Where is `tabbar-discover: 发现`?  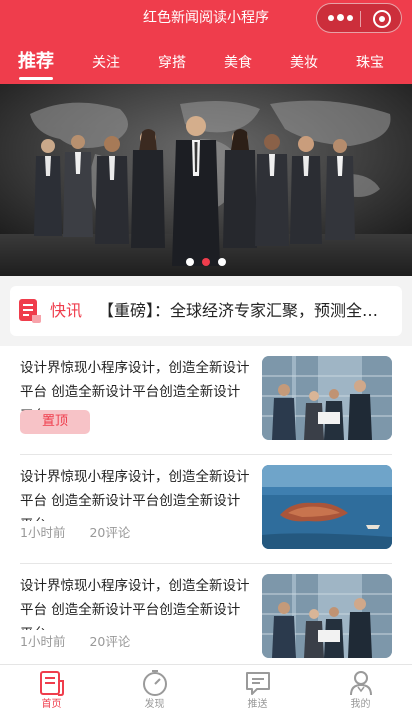 tabbar-discover: 发现 is located at coordinates (154, 688).